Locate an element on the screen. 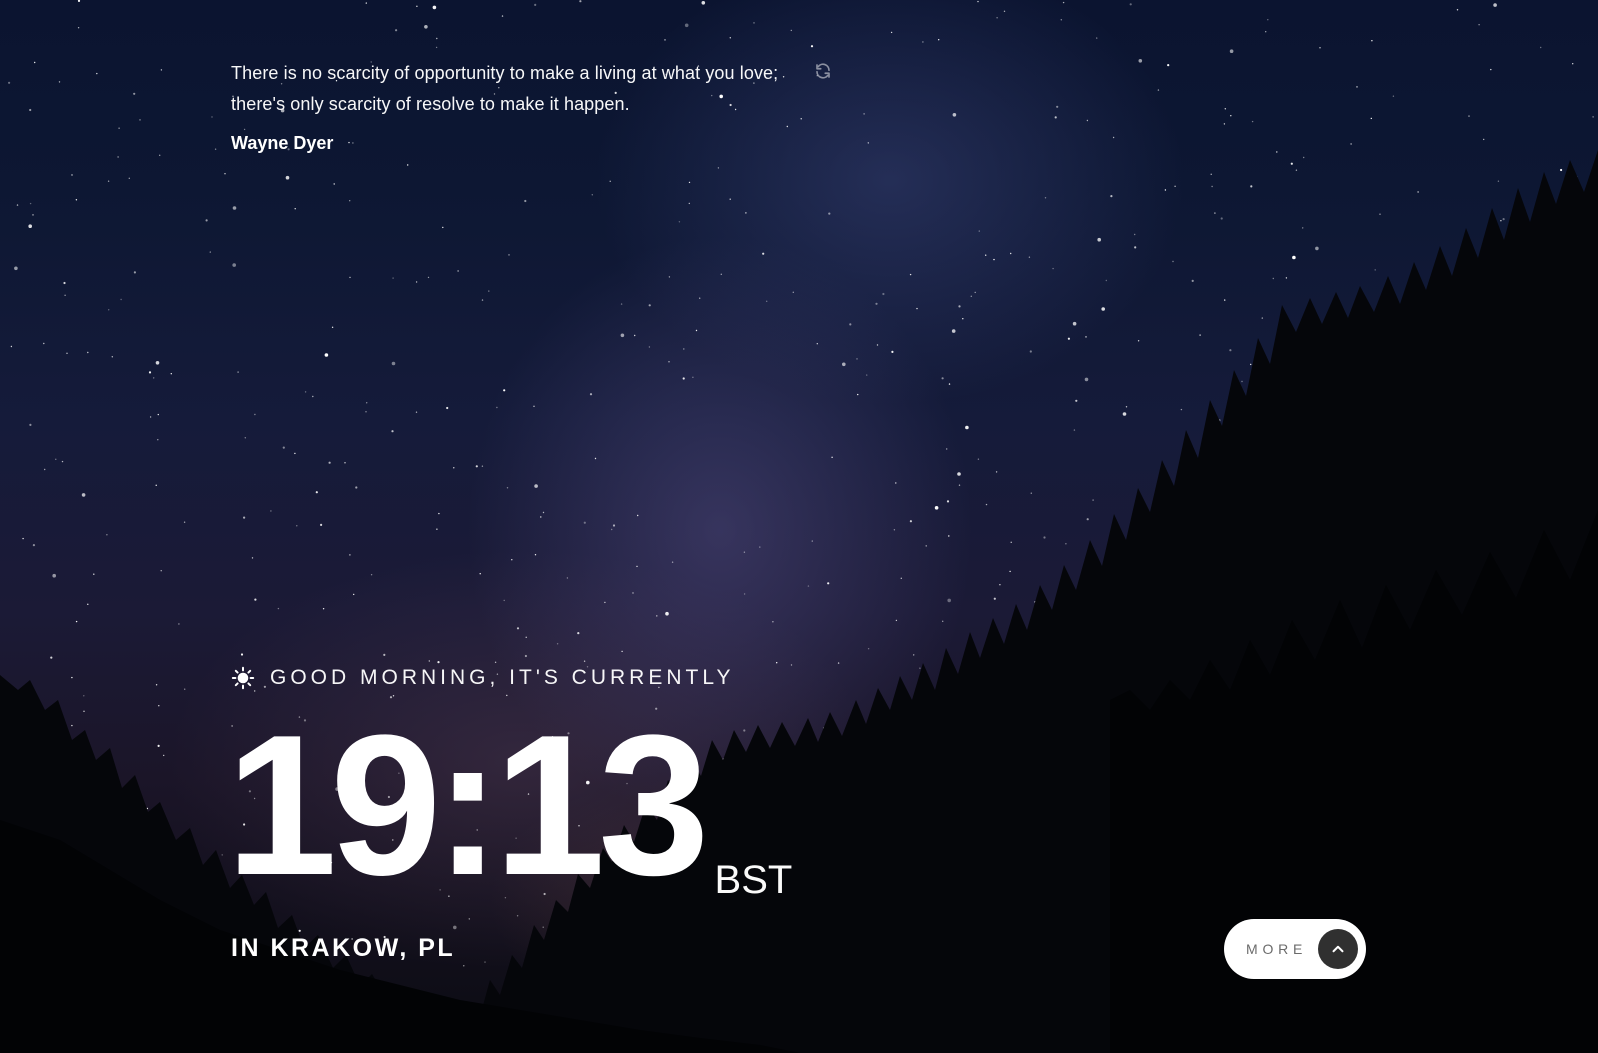  timezone-abbreviation: BST is located at coordinates (753, 880).